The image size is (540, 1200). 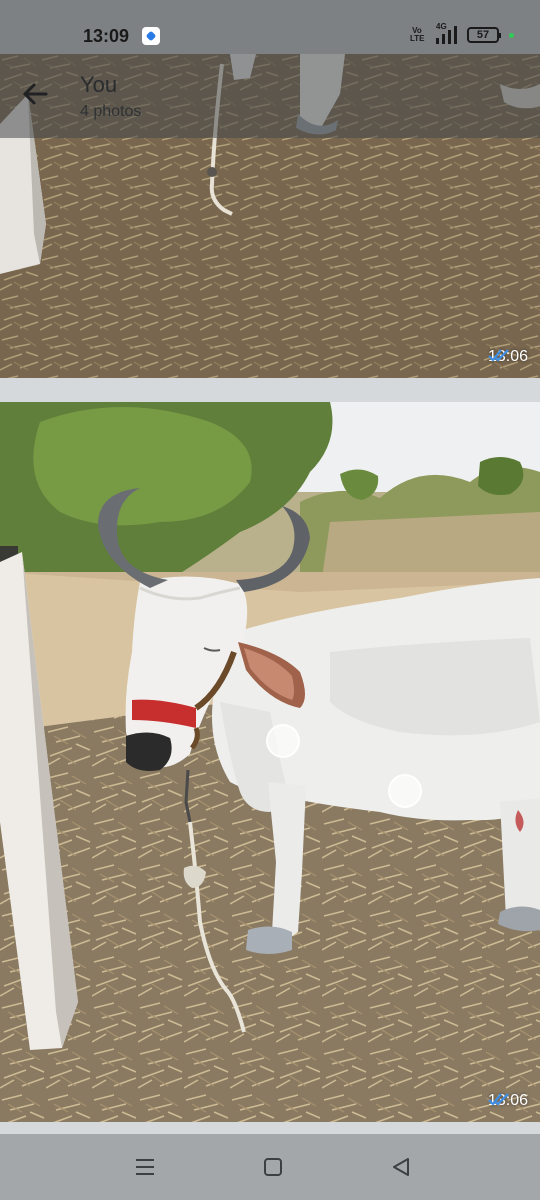 I want to click on photo-1-timestamp: 13:06, so click(x=508, y=357).